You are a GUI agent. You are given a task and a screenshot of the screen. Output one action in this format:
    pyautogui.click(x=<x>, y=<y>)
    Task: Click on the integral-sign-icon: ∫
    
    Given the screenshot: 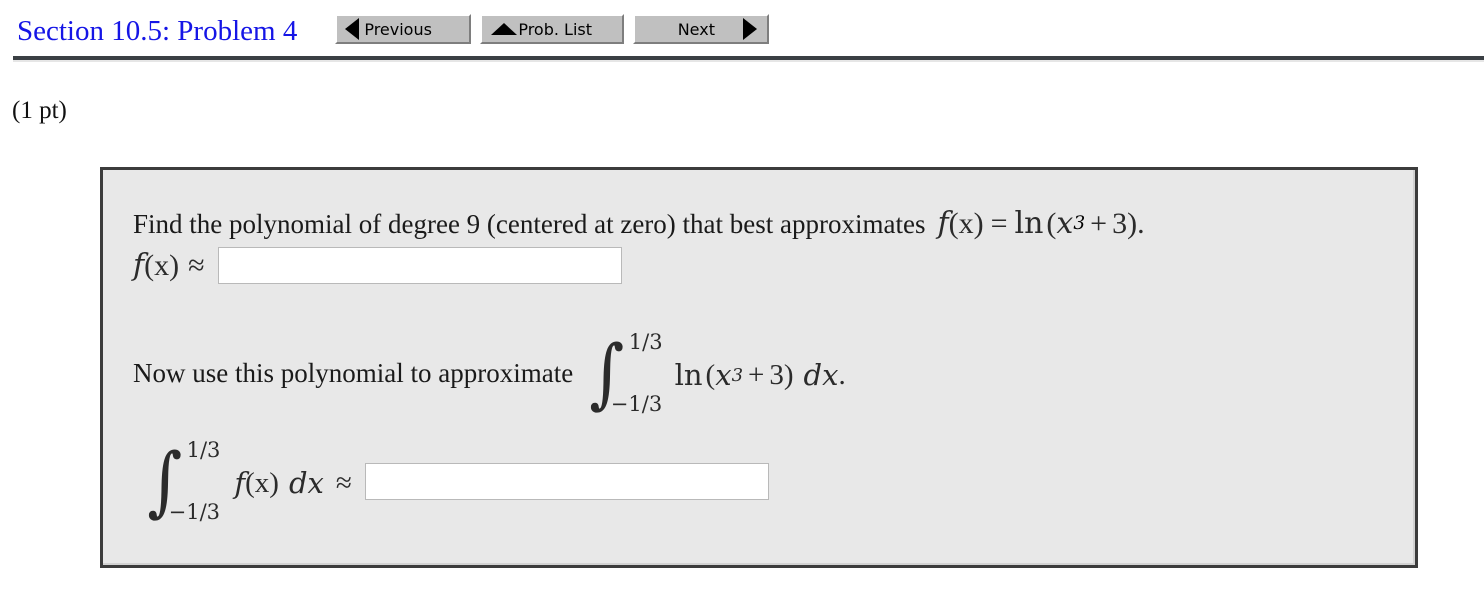 What is the action you would take?
    pyautogui.click(x=607, y=372)
    